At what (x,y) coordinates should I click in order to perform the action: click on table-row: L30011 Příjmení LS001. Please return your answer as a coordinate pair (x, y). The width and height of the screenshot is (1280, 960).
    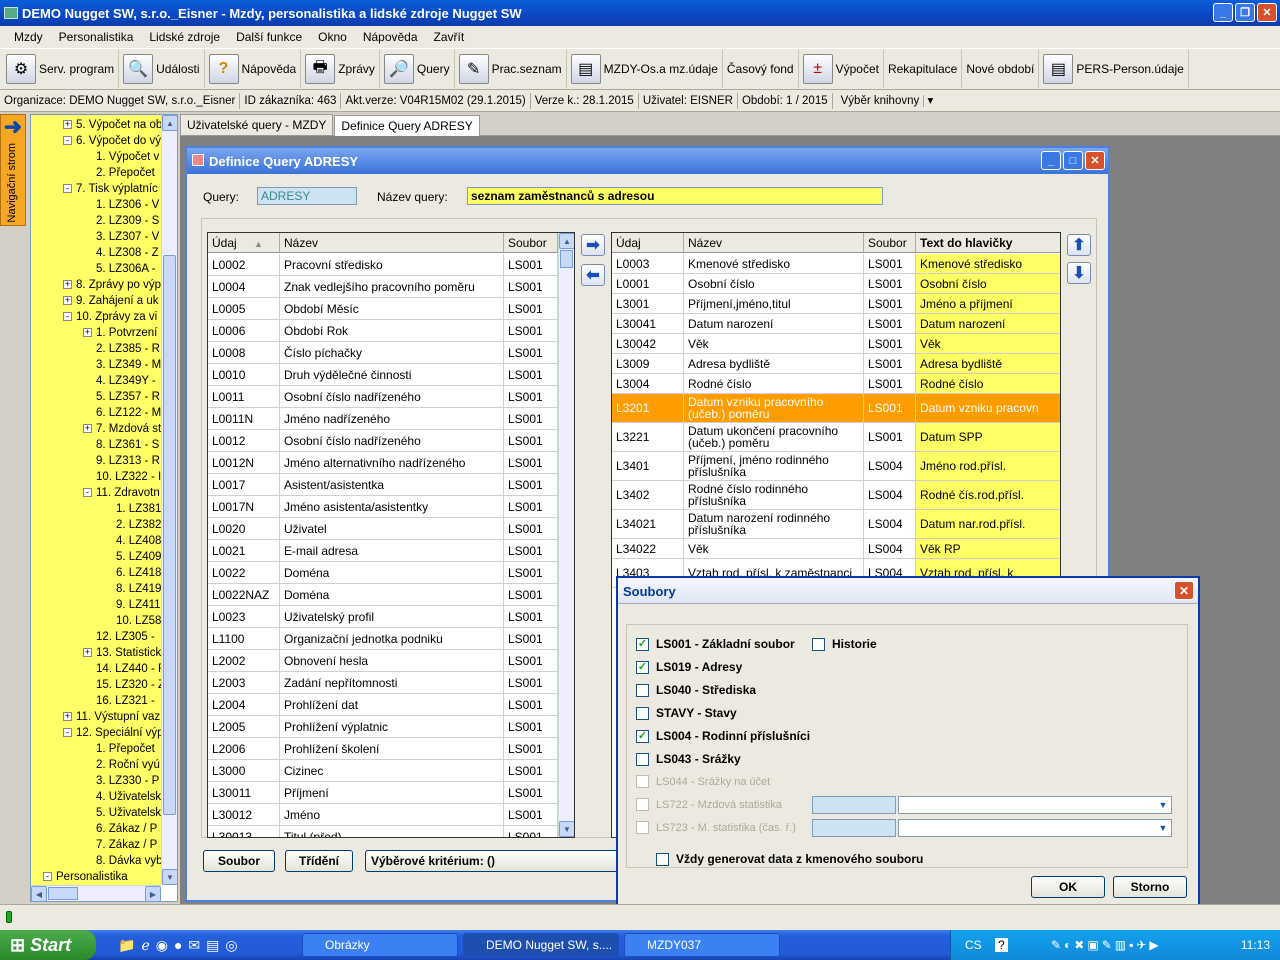
    Looking at the image, I should click on (383, 793).